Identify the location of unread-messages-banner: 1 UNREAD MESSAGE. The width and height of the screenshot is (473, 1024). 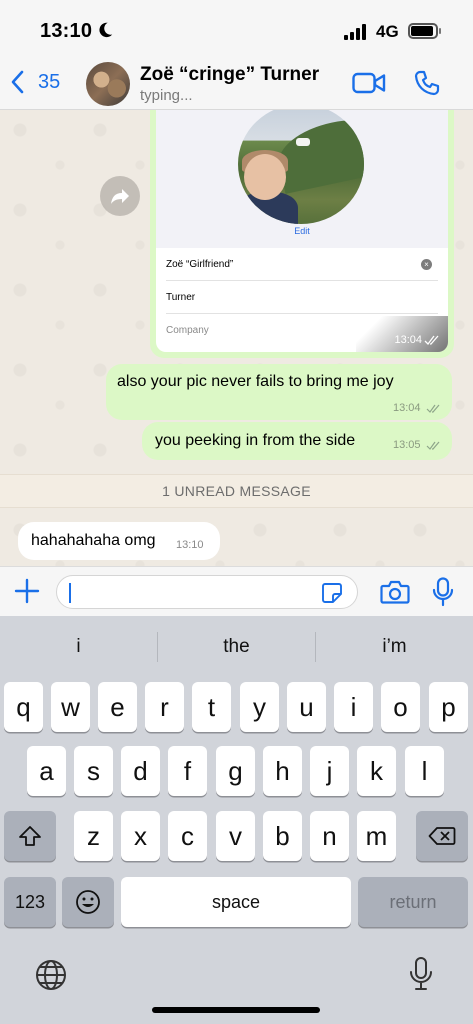
(236, 491).